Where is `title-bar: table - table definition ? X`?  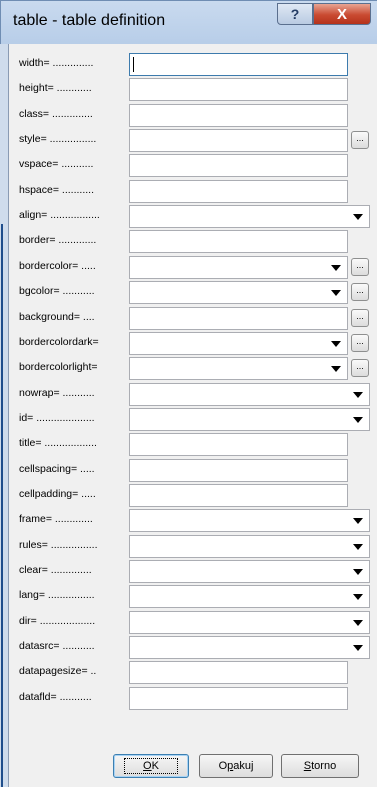
title-bar: table - table definition ? X is located at coordinates (189, 23).